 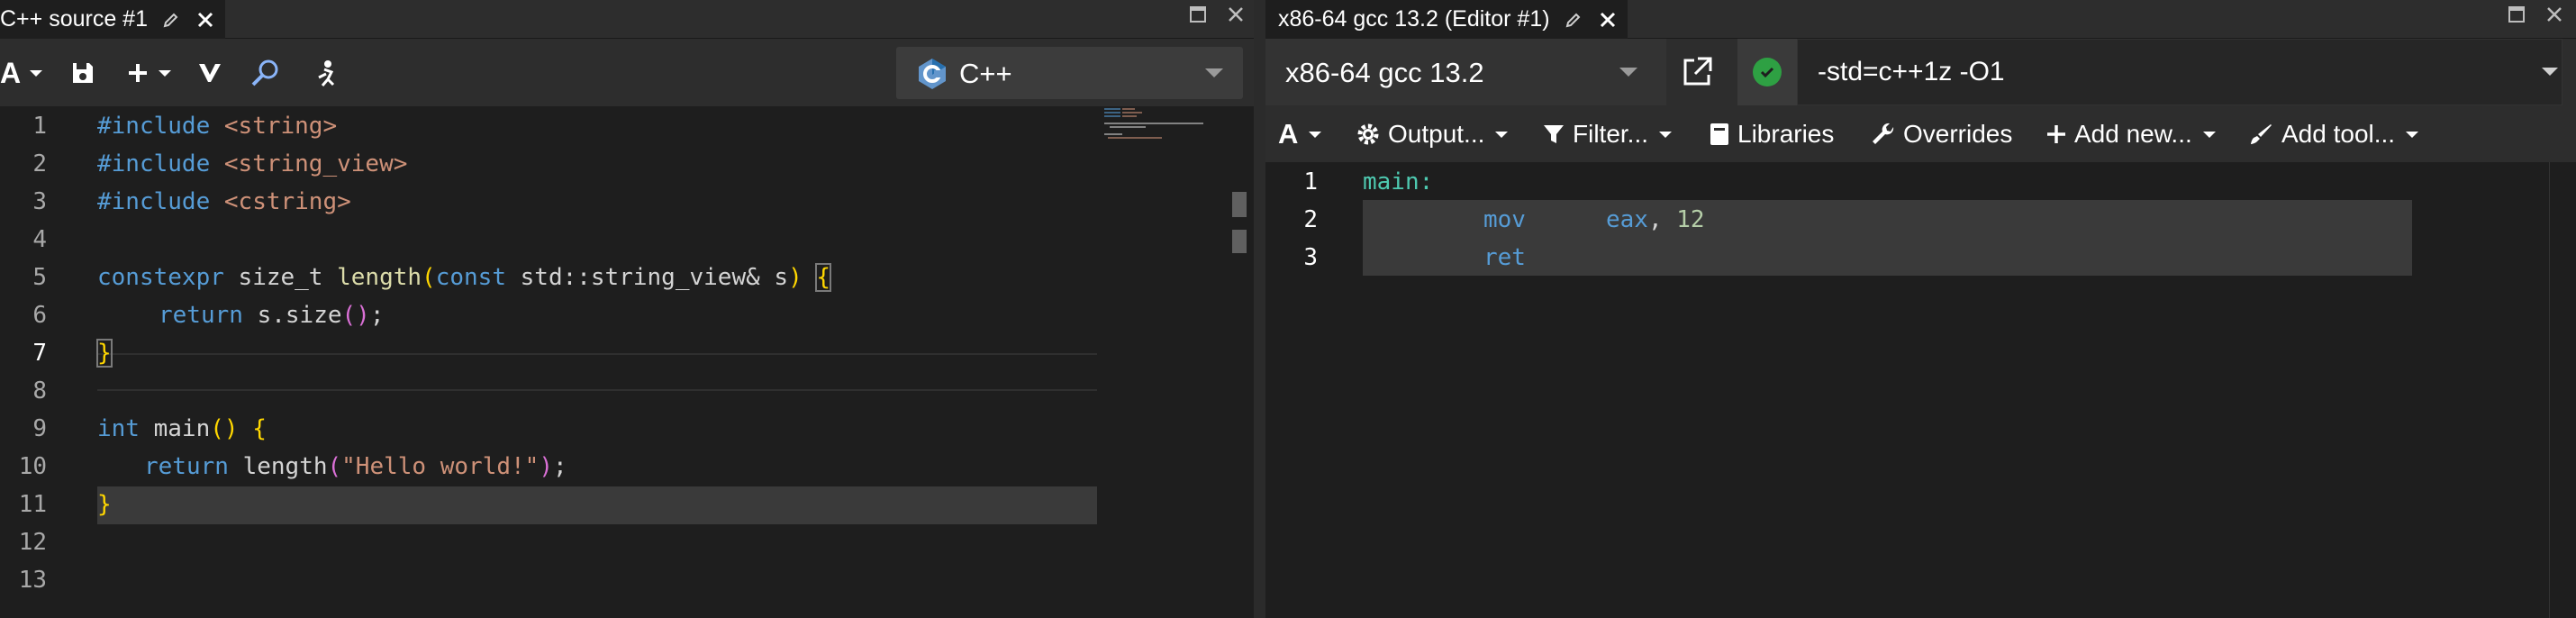 What do you see at coordinates (1504, 257) in the screenshot?
I see `asm-opcode: ret` at bounding box center [1504, 257].